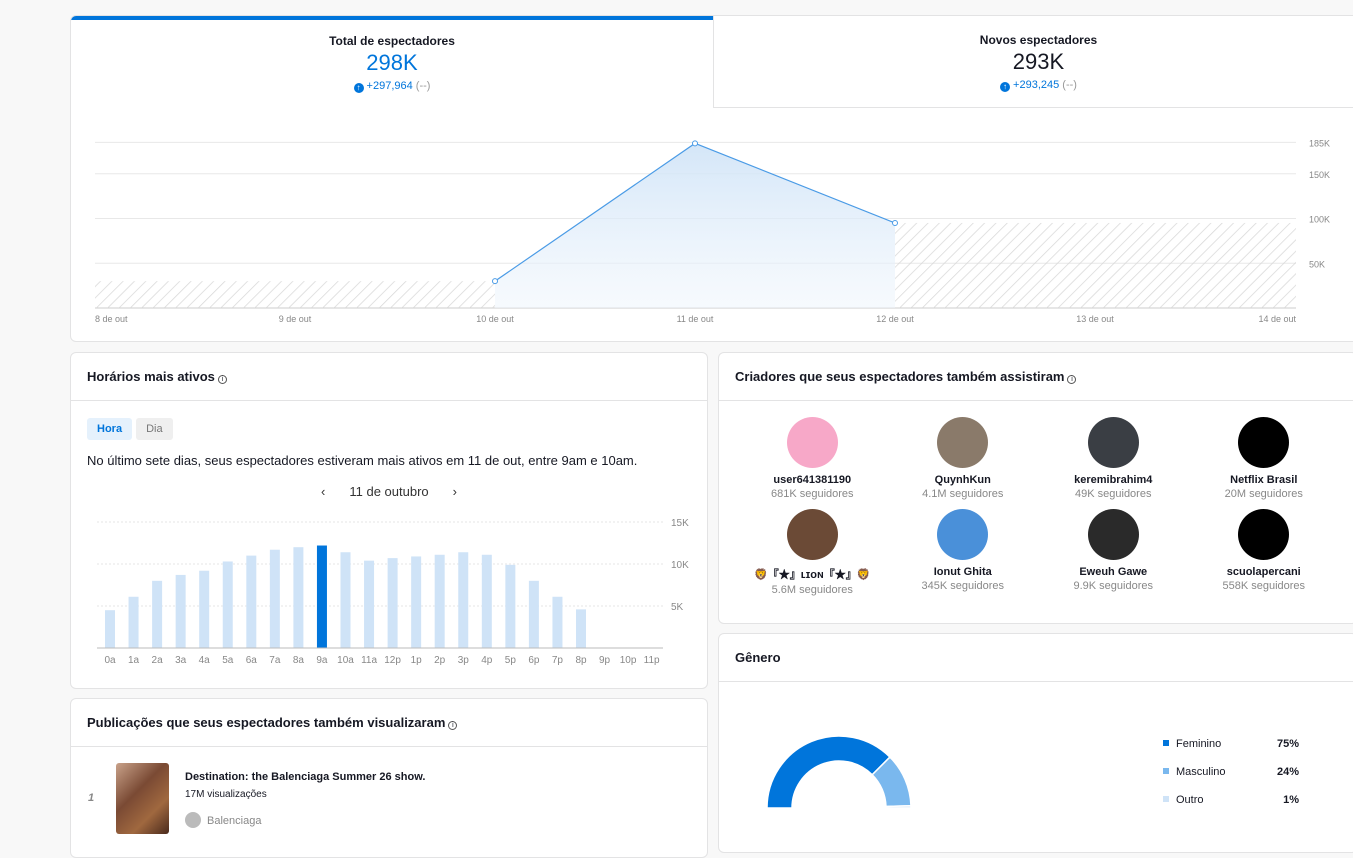  I want to click on creator-name: Ionut Ghita, so click(963, 572).